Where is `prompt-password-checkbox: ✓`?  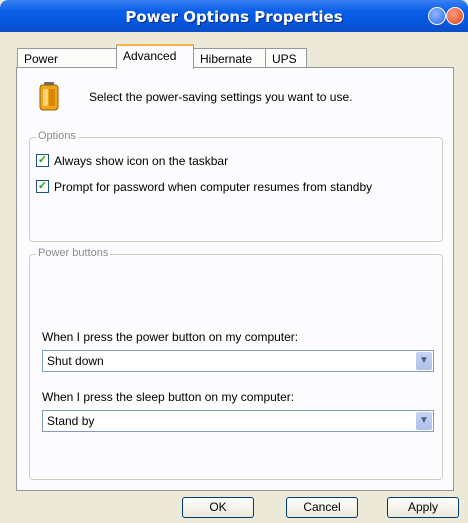
prompt-password-checkbox: ✓ is located at coordinates (42, 186).